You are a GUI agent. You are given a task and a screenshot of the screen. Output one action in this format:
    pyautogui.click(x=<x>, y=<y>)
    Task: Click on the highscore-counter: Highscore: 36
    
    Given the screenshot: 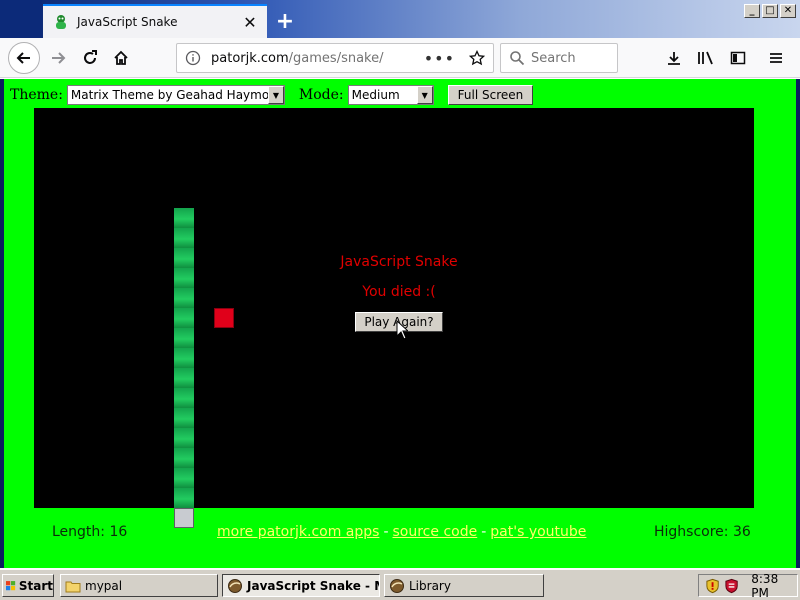 What is the action you would take?
    pyautogui.click(x=702, y=532)
    